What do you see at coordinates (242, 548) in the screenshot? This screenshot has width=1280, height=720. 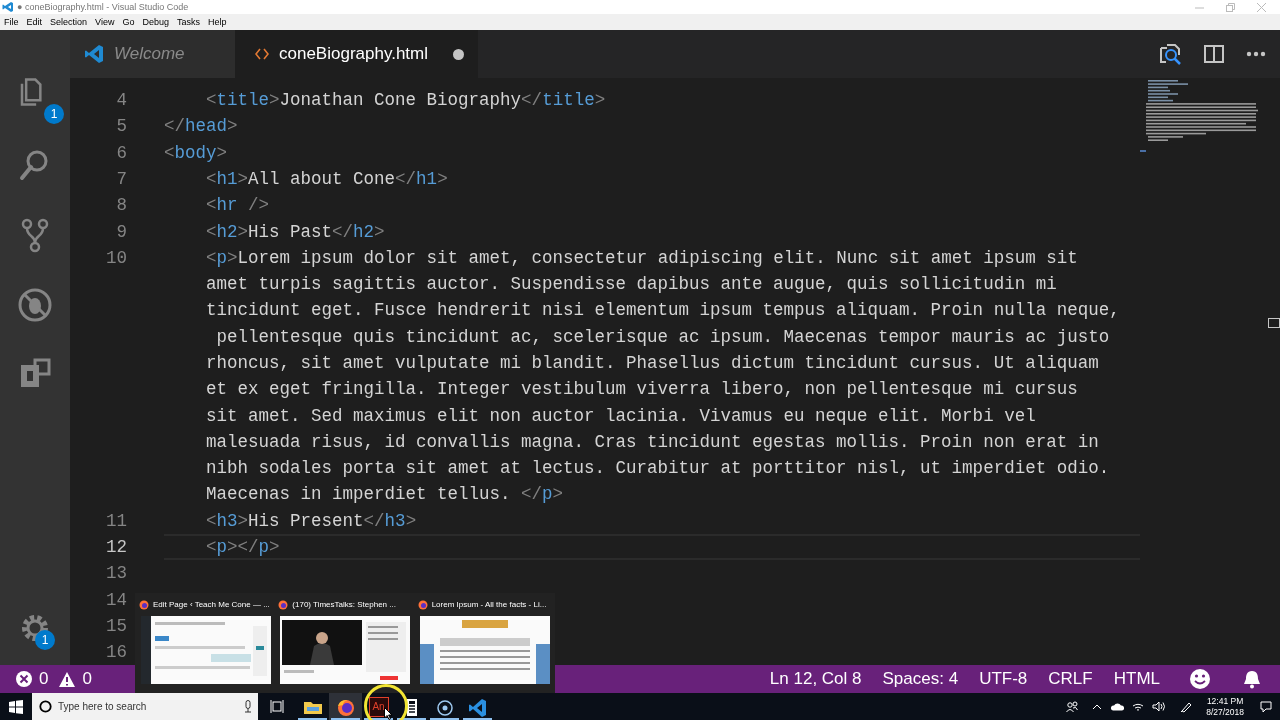 I see `code-line: <p></p>` at bounding box center [242, 548].